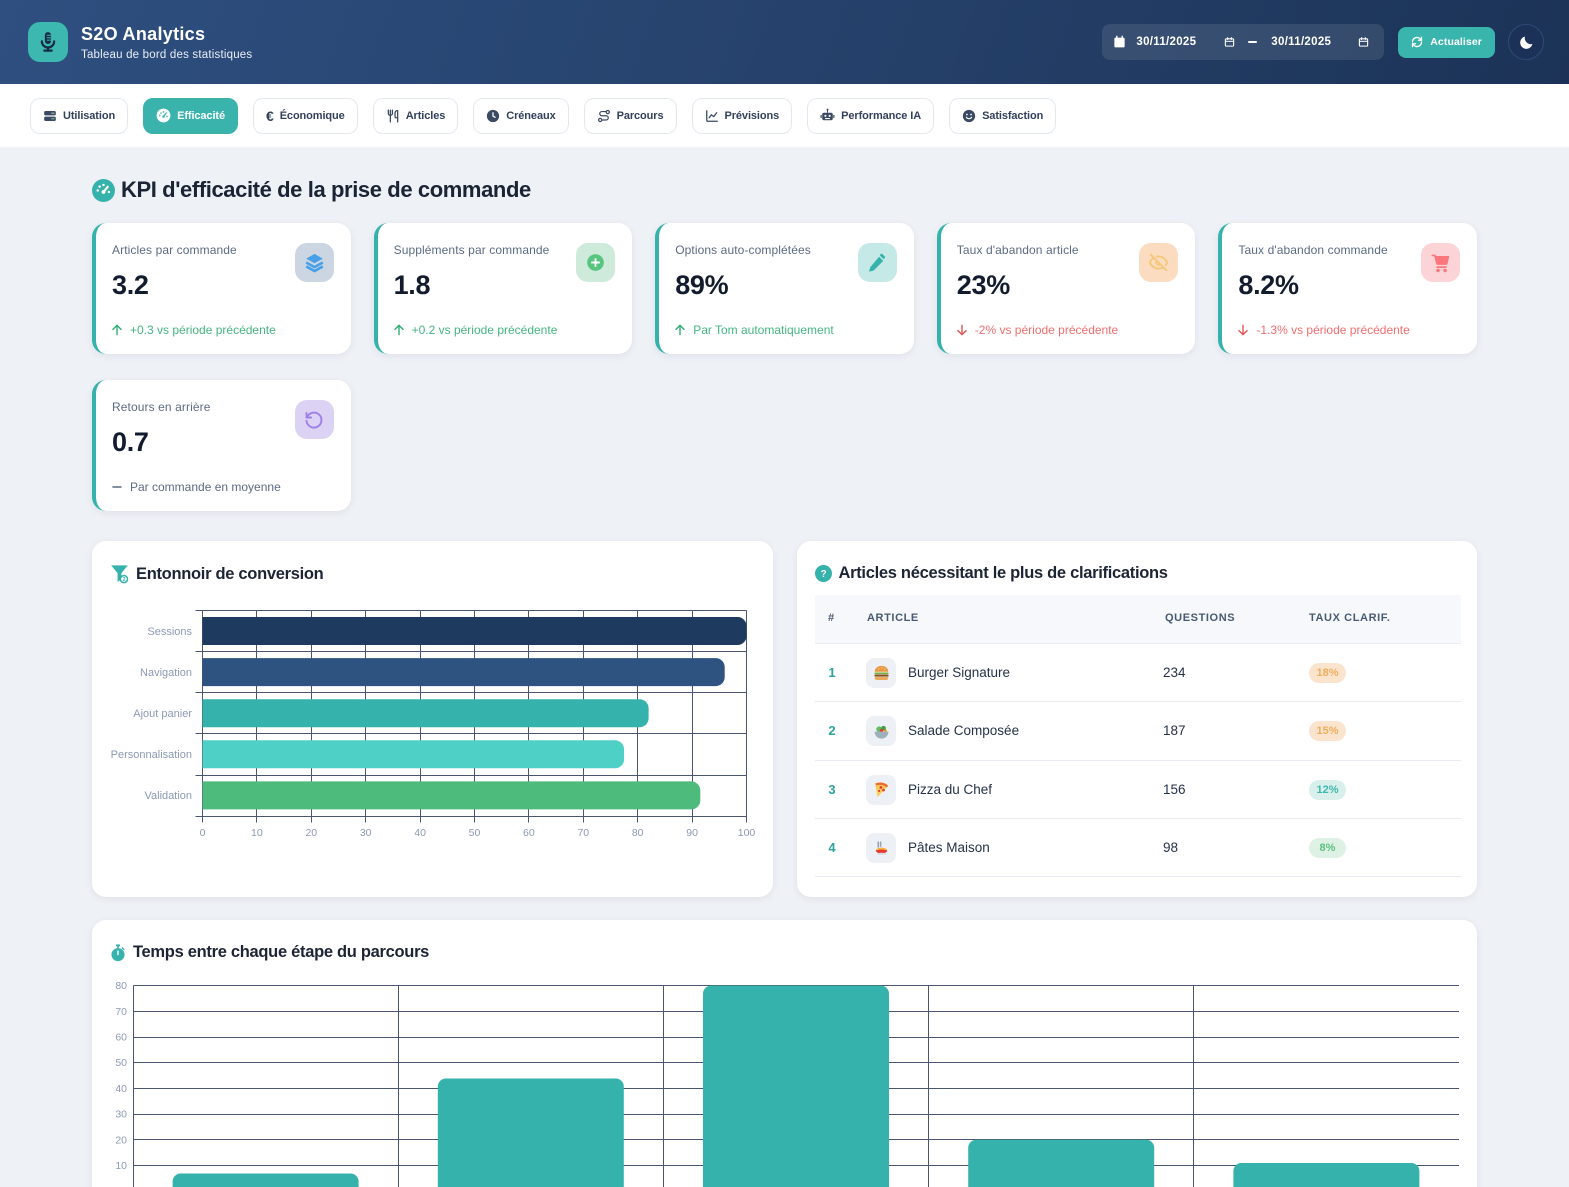 The width and height of the screenshot is (1569, 1187). Describe the element at coordinates (692, 833) in the screenshot. I see `svg-text: 90` at that location.